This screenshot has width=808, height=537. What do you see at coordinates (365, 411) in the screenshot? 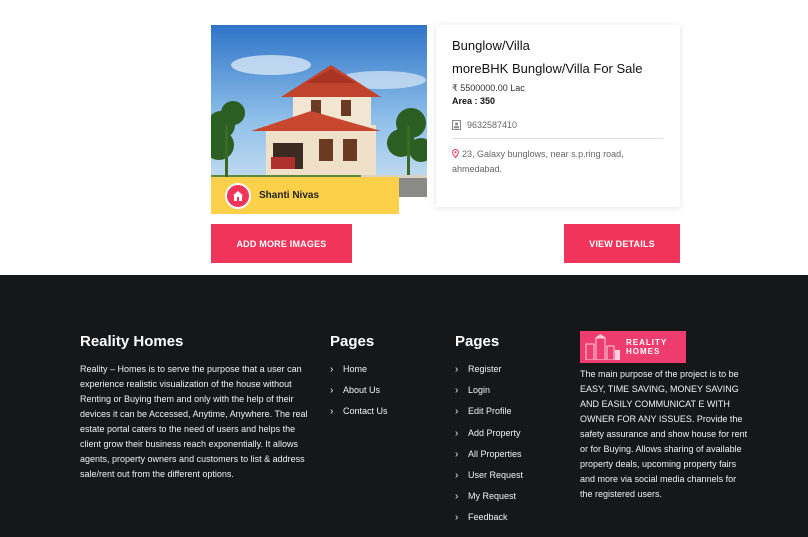
I see `footer-link-label: Contact Us` at bounding box center [365, 411].